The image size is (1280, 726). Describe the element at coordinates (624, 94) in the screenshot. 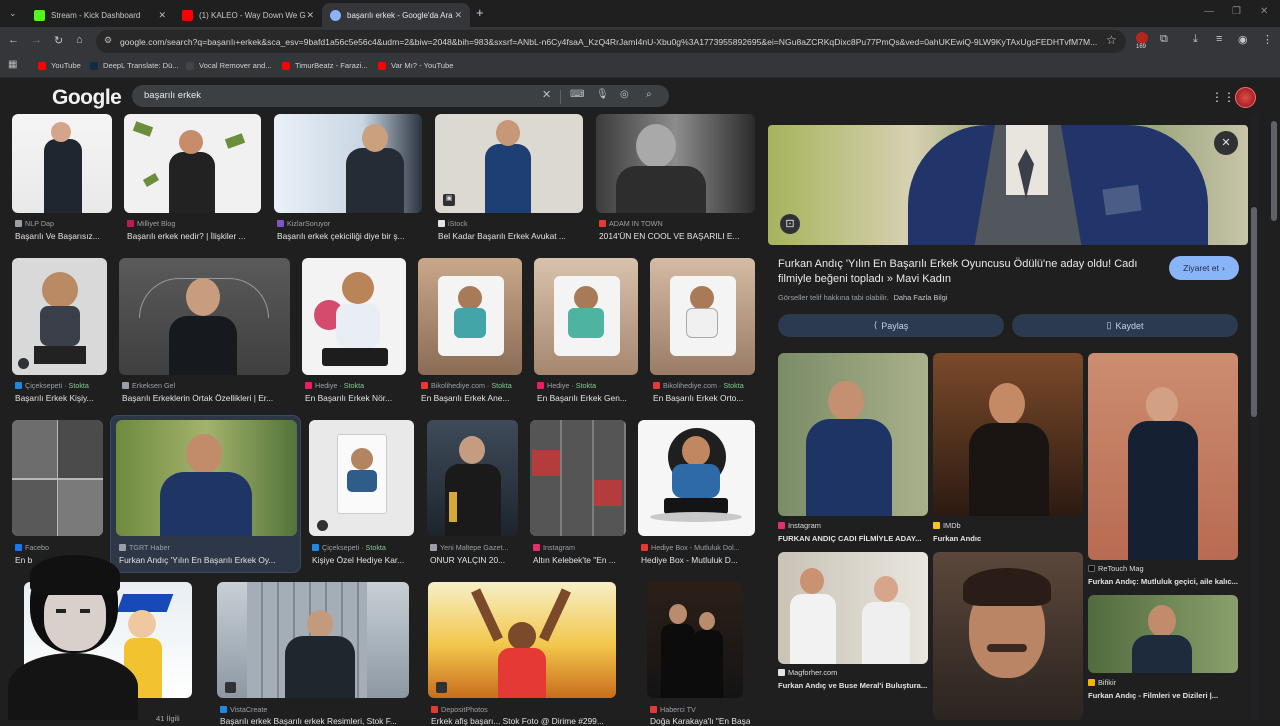

I see `lens-icon: ◎` at that location.